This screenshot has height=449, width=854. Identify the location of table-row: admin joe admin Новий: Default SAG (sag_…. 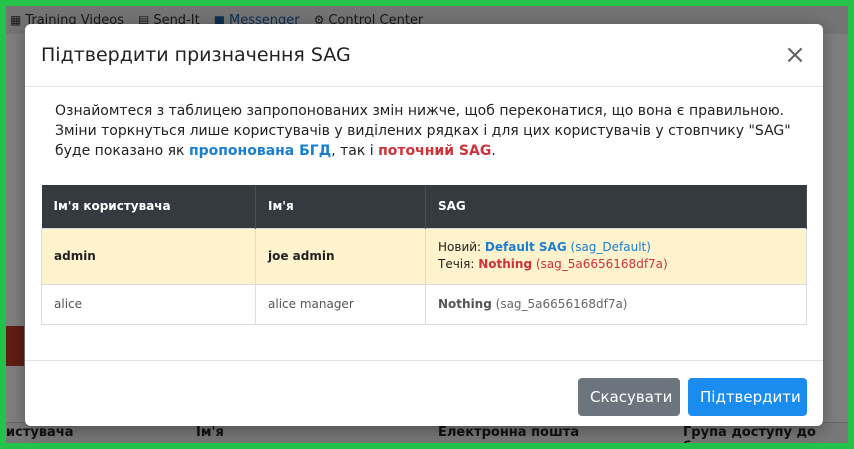
(424, 256).